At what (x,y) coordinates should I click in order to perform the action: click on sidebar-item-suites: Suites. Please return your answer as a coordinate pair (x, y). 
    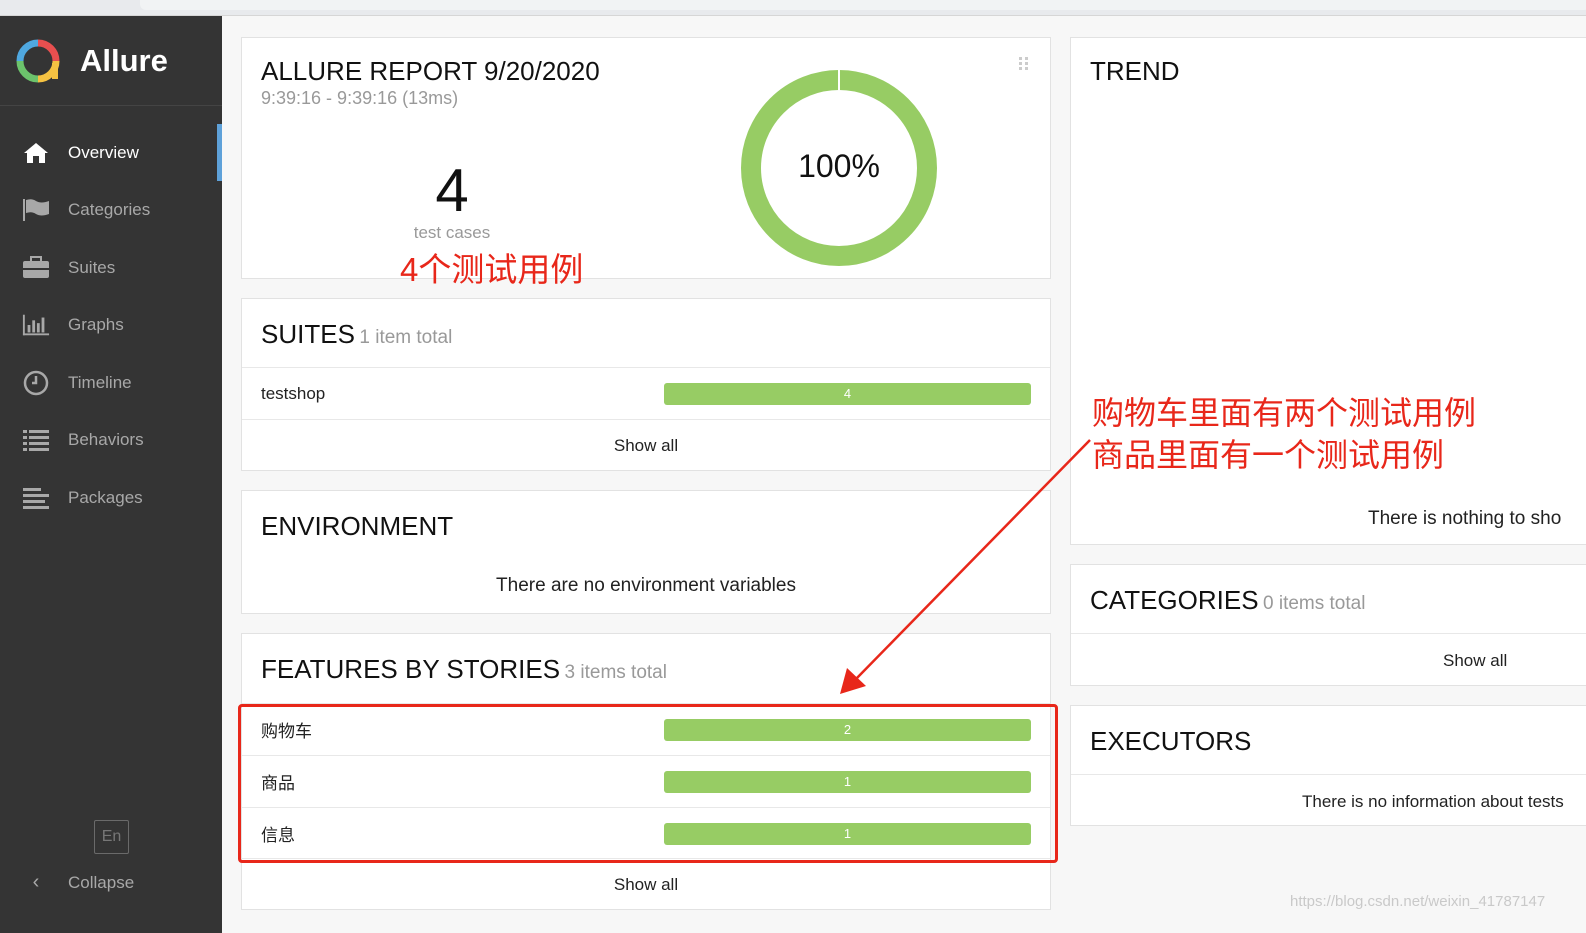
    Looking at the image, I should click on (111, 268).